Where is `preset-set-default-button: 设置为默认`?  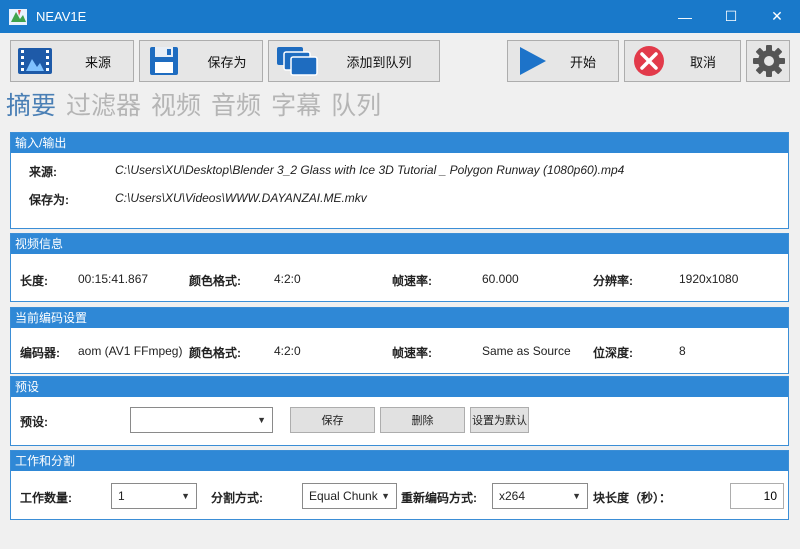 preset-set-default-button: 设置为默认 is located at coordinates (499, 420).